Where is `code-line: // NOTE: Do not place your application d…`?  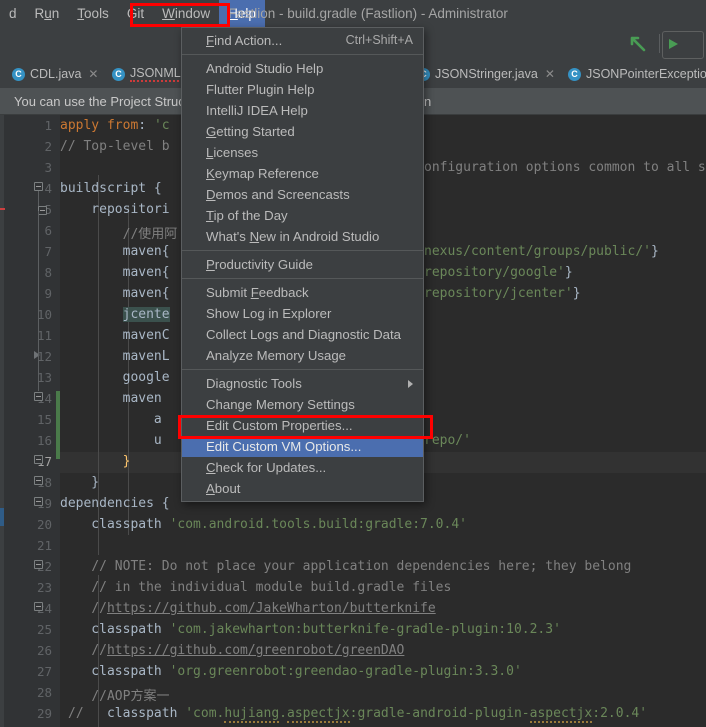
code-line: // NOTE: Do not place your application d… is located at coordinates (345, 566).